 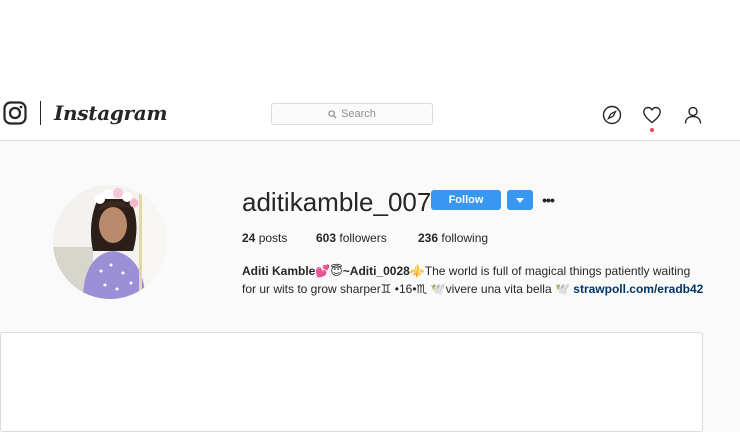 What do you see at coordinates (693, 115) in the screenshot?
I see `user-icon` at bounding box center [693, 115].